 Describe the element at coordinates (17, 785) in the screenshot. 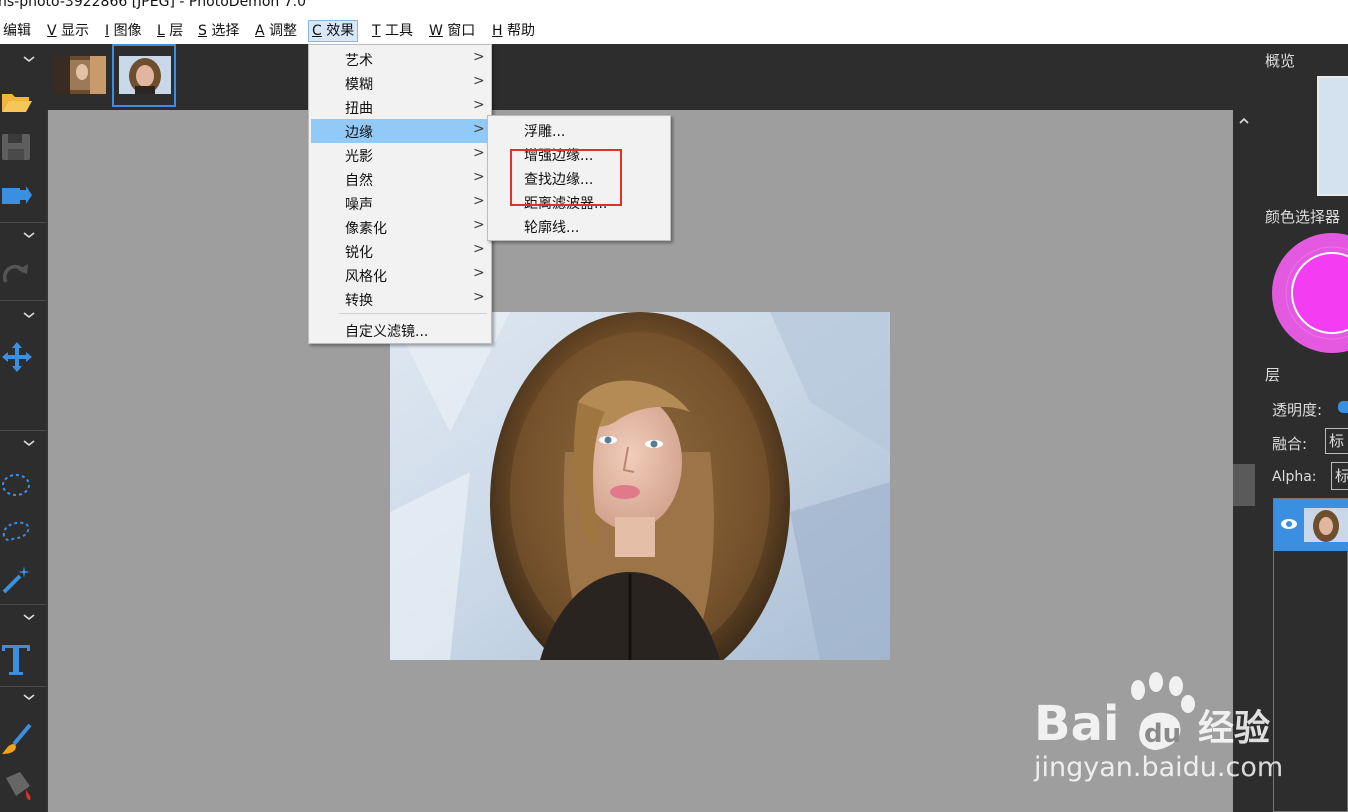

I see `paint-bucket-icon` at that location.